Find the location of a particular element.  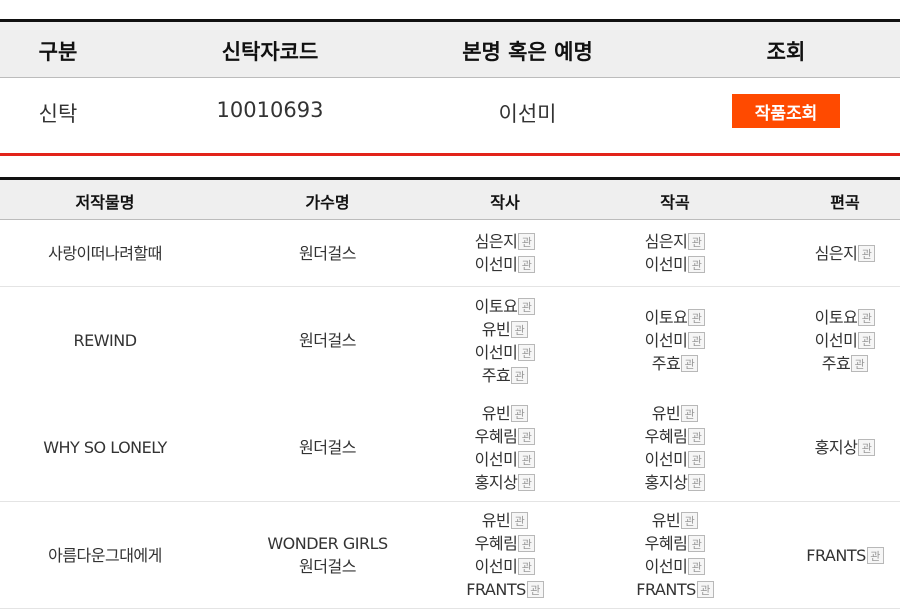

view-works-button: 작품조회 is located at coordinates (786, 111).